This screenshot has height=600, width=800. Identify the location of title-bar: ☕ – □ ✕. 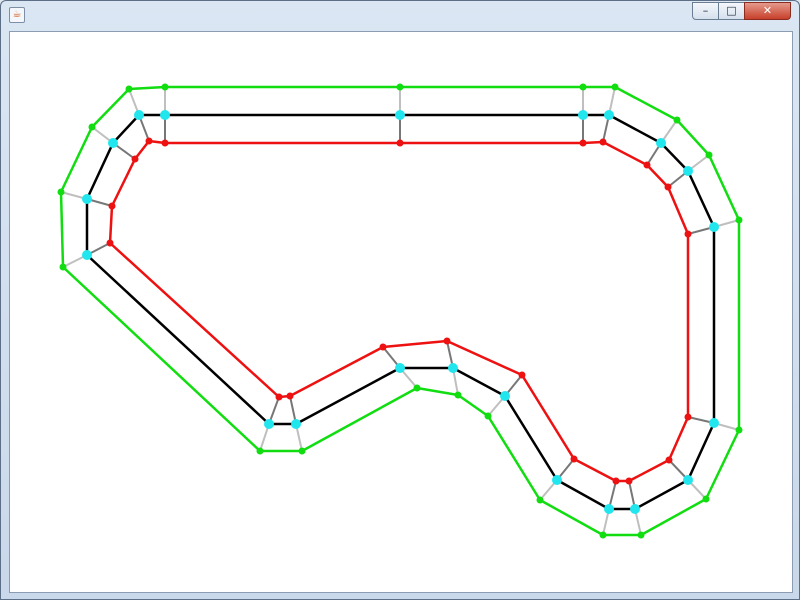
(400, 15).